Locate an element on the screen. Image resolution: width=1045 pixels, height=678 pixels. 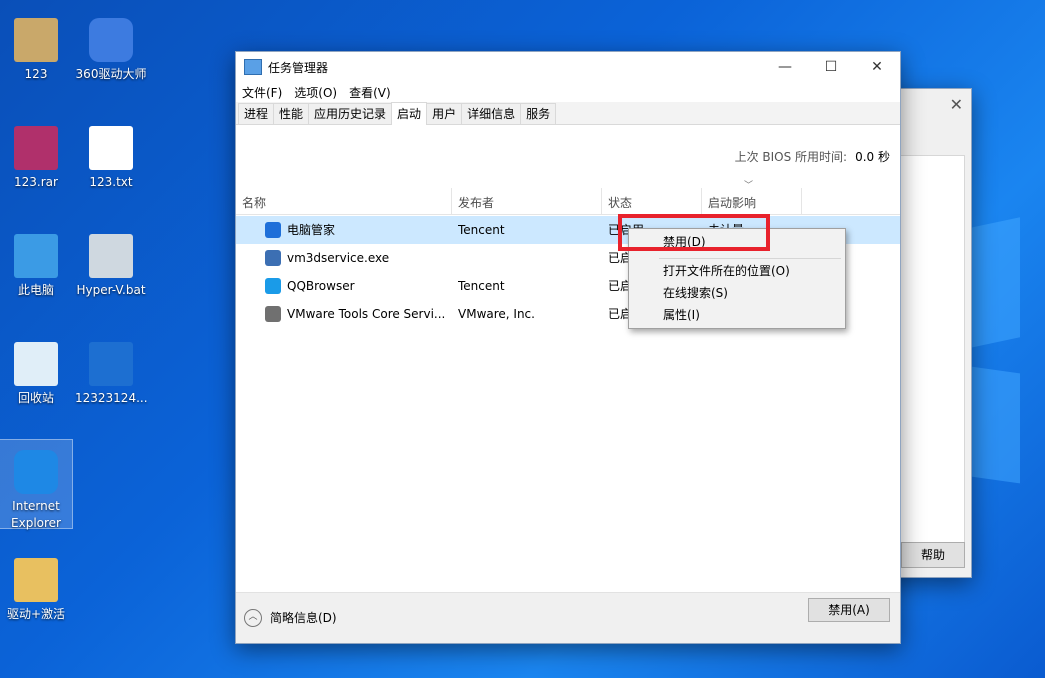
menu-options: 选项(O) is located at coordinates (315, 92).